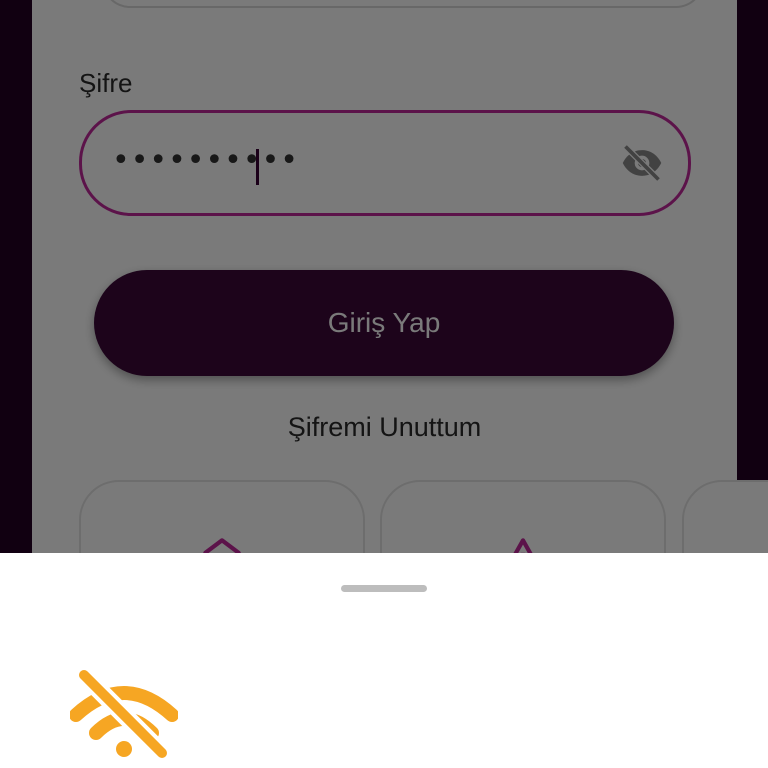 Image resolution: width=768 pixels, height=768 pixels. I want to click on login-button: Giriş Yap, so click(384, 323).